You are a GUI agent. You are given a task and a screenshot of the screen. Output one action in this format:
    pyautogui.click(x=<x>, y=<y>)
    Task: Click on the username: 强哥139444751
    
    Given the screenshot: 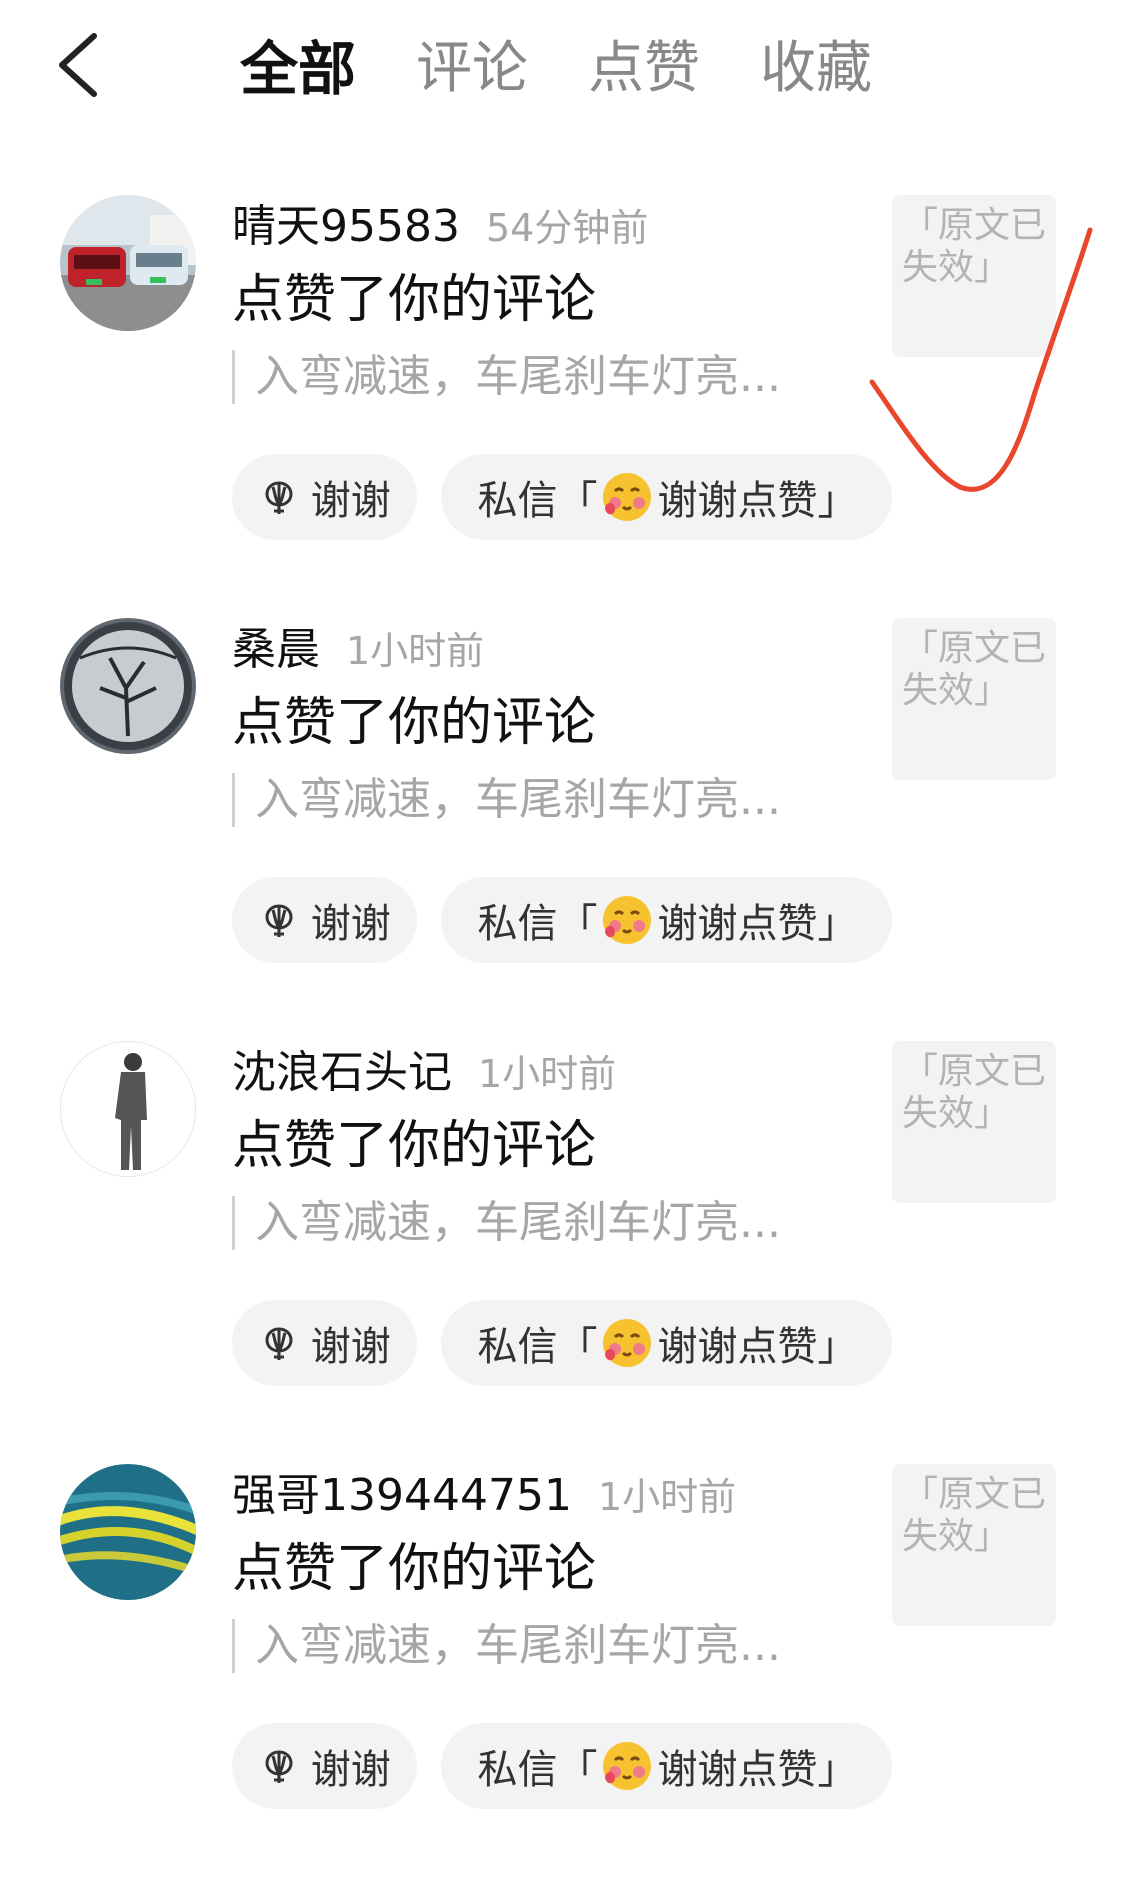 What is the action you would take?
    pyautogui.click(x=402, y=1491)
    